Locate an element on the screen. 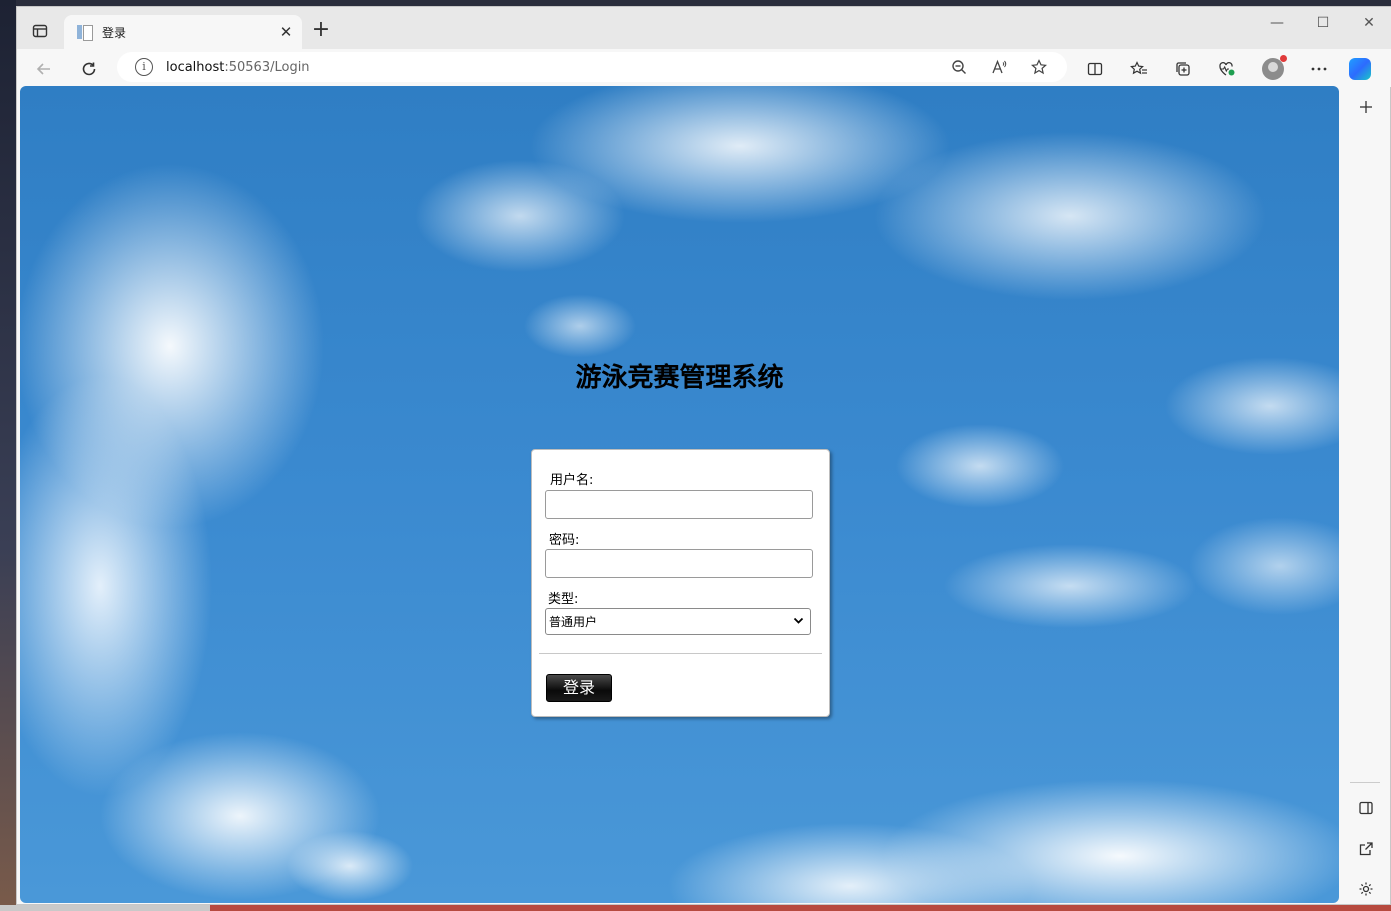  login-button: 登录 is located at coordinates (579, 688).